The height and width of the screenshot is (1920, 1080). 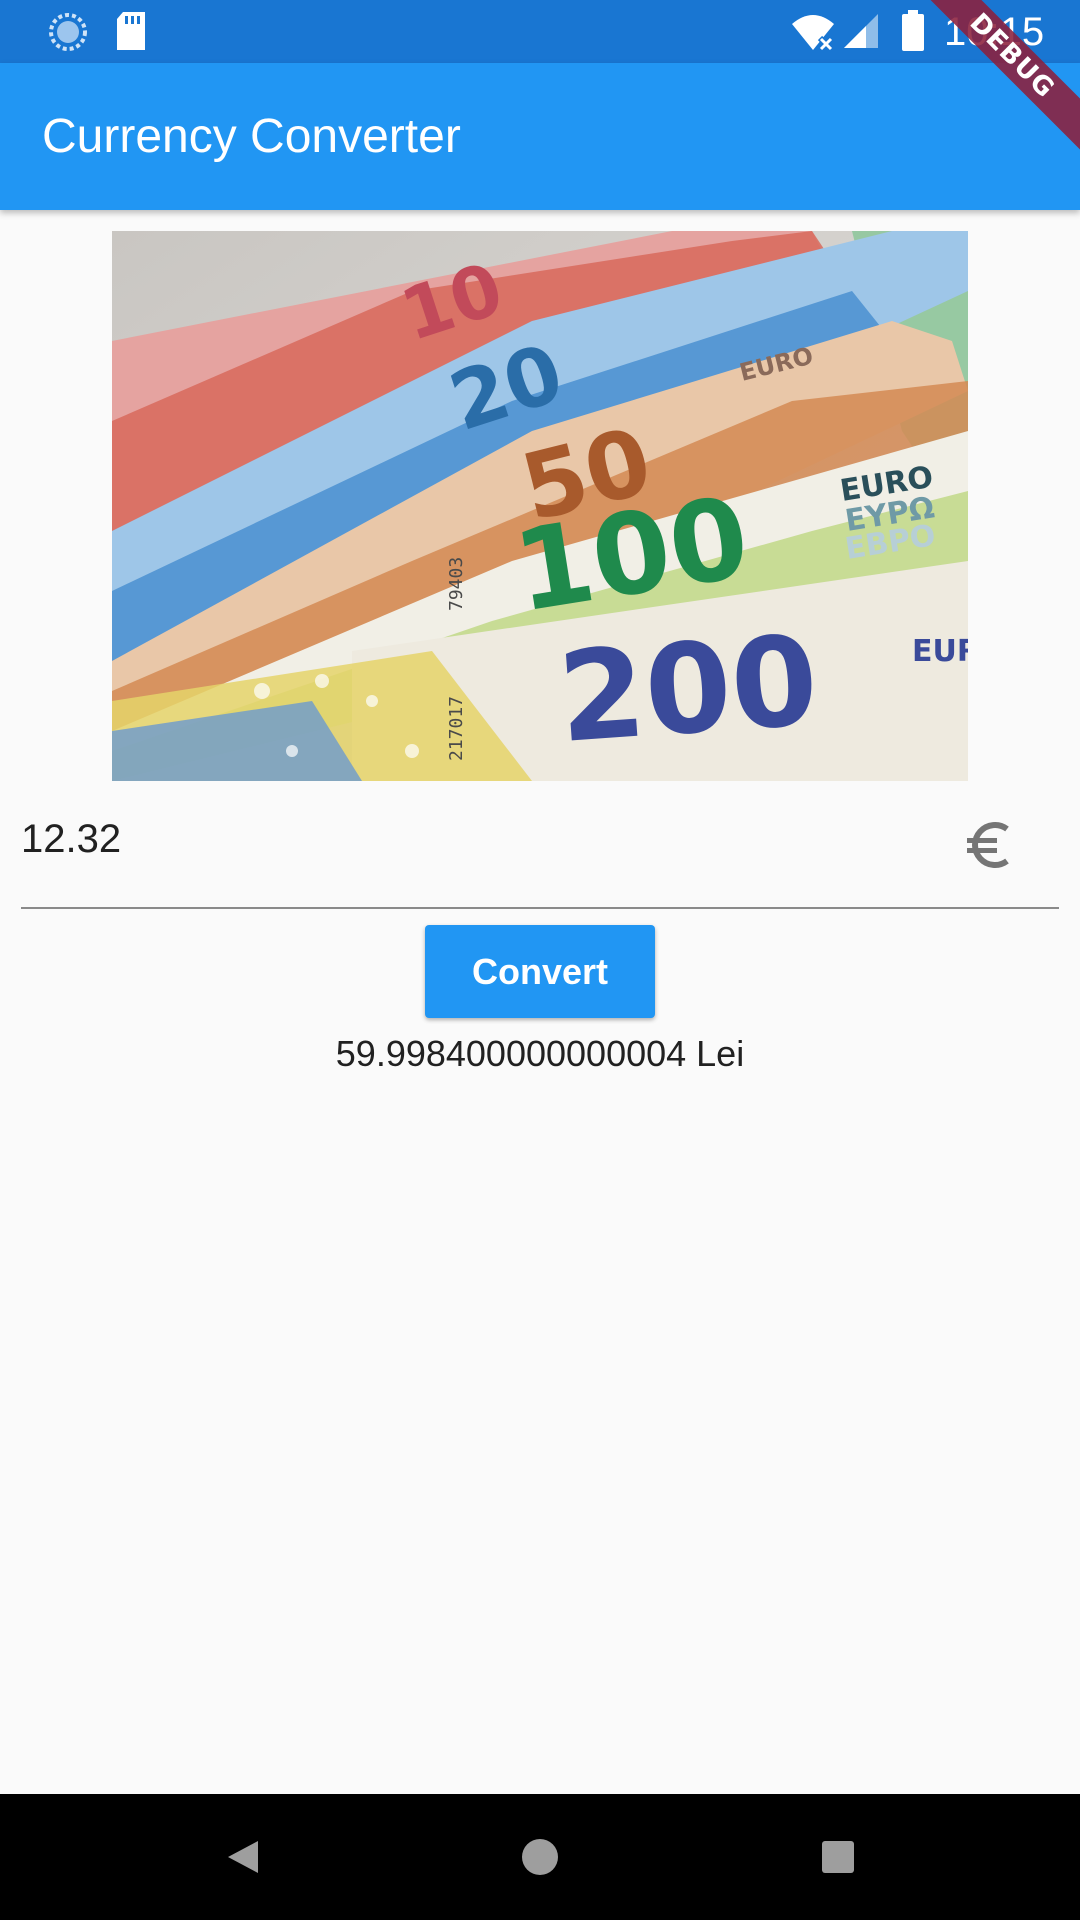 I want to click on amount-input-value: 12.32, so click(x=71, y=839).